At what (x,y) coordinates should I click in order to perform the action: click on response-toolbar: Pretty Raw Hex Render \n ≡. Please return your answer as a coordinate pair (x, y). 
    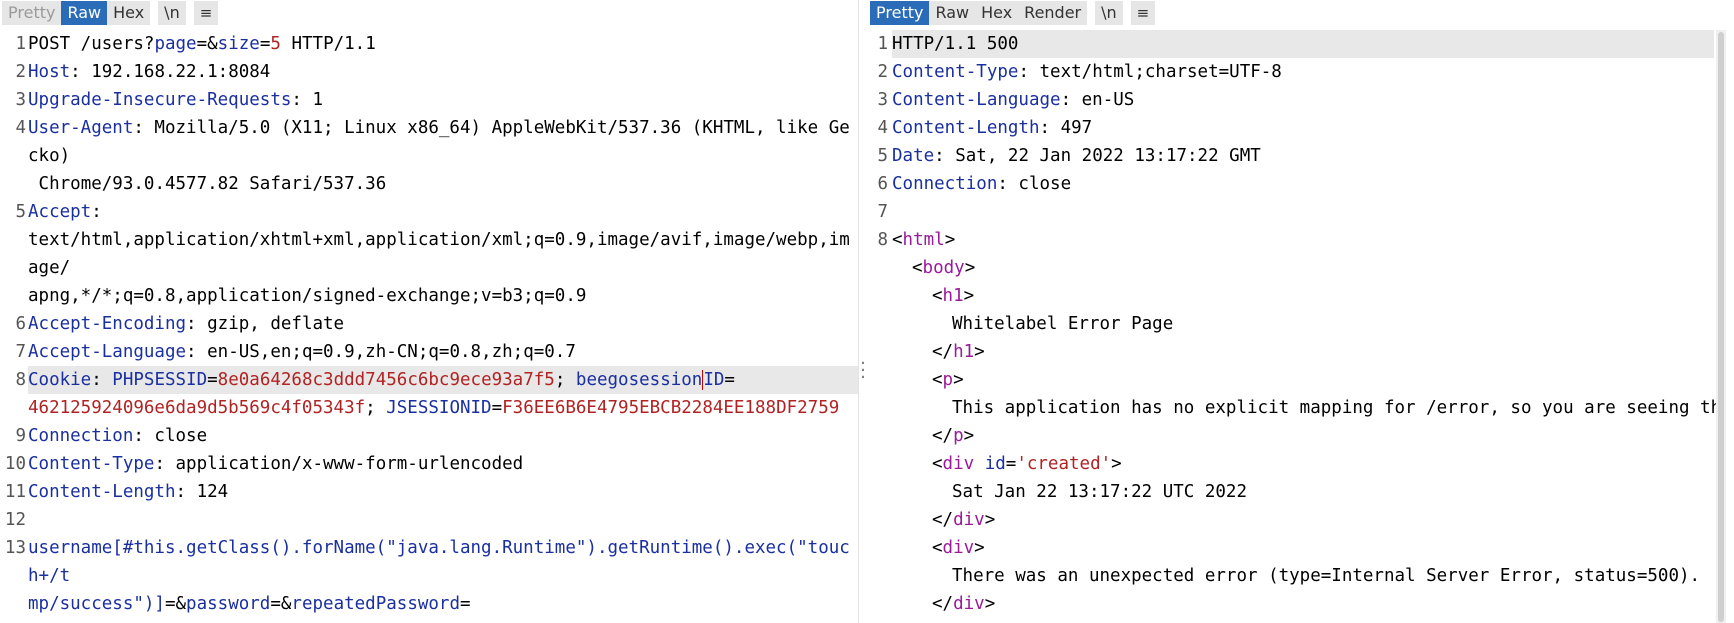
    Looking at the image, I should click on (1297, 13).